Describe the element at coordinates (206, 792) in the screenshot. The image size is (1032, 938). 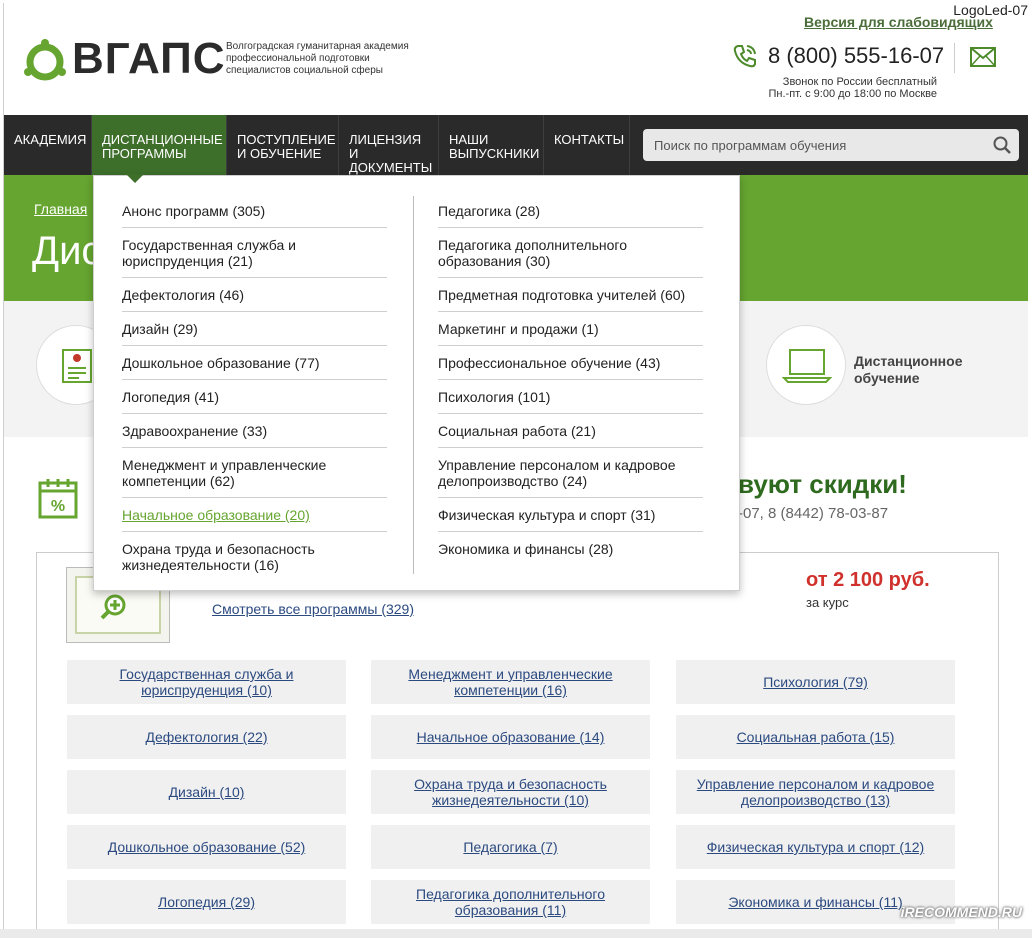
I see `program-grid-item: Дизайн (10)` at that location.